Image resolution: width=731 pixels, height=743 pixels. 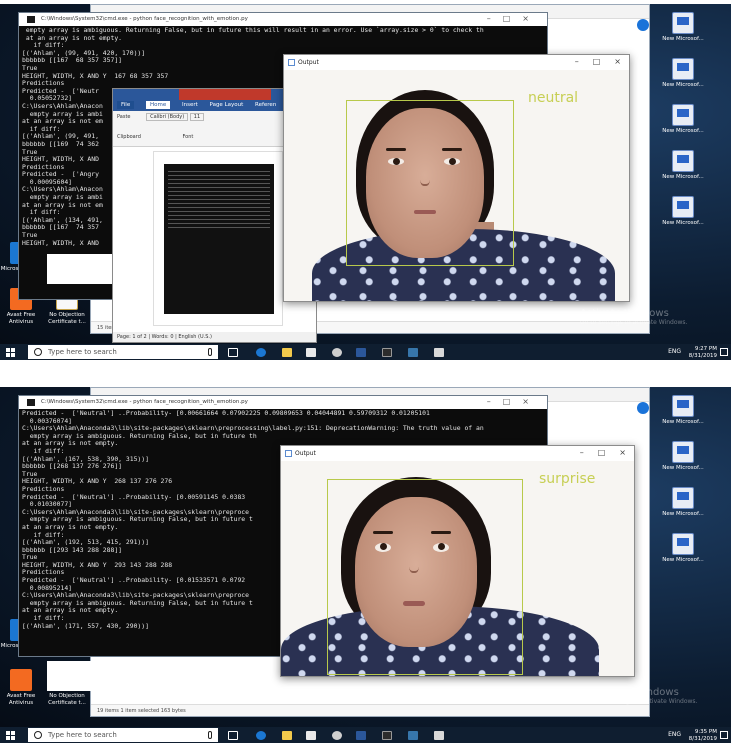 I want to click on tab-file: File, so click(x=126, y=105).